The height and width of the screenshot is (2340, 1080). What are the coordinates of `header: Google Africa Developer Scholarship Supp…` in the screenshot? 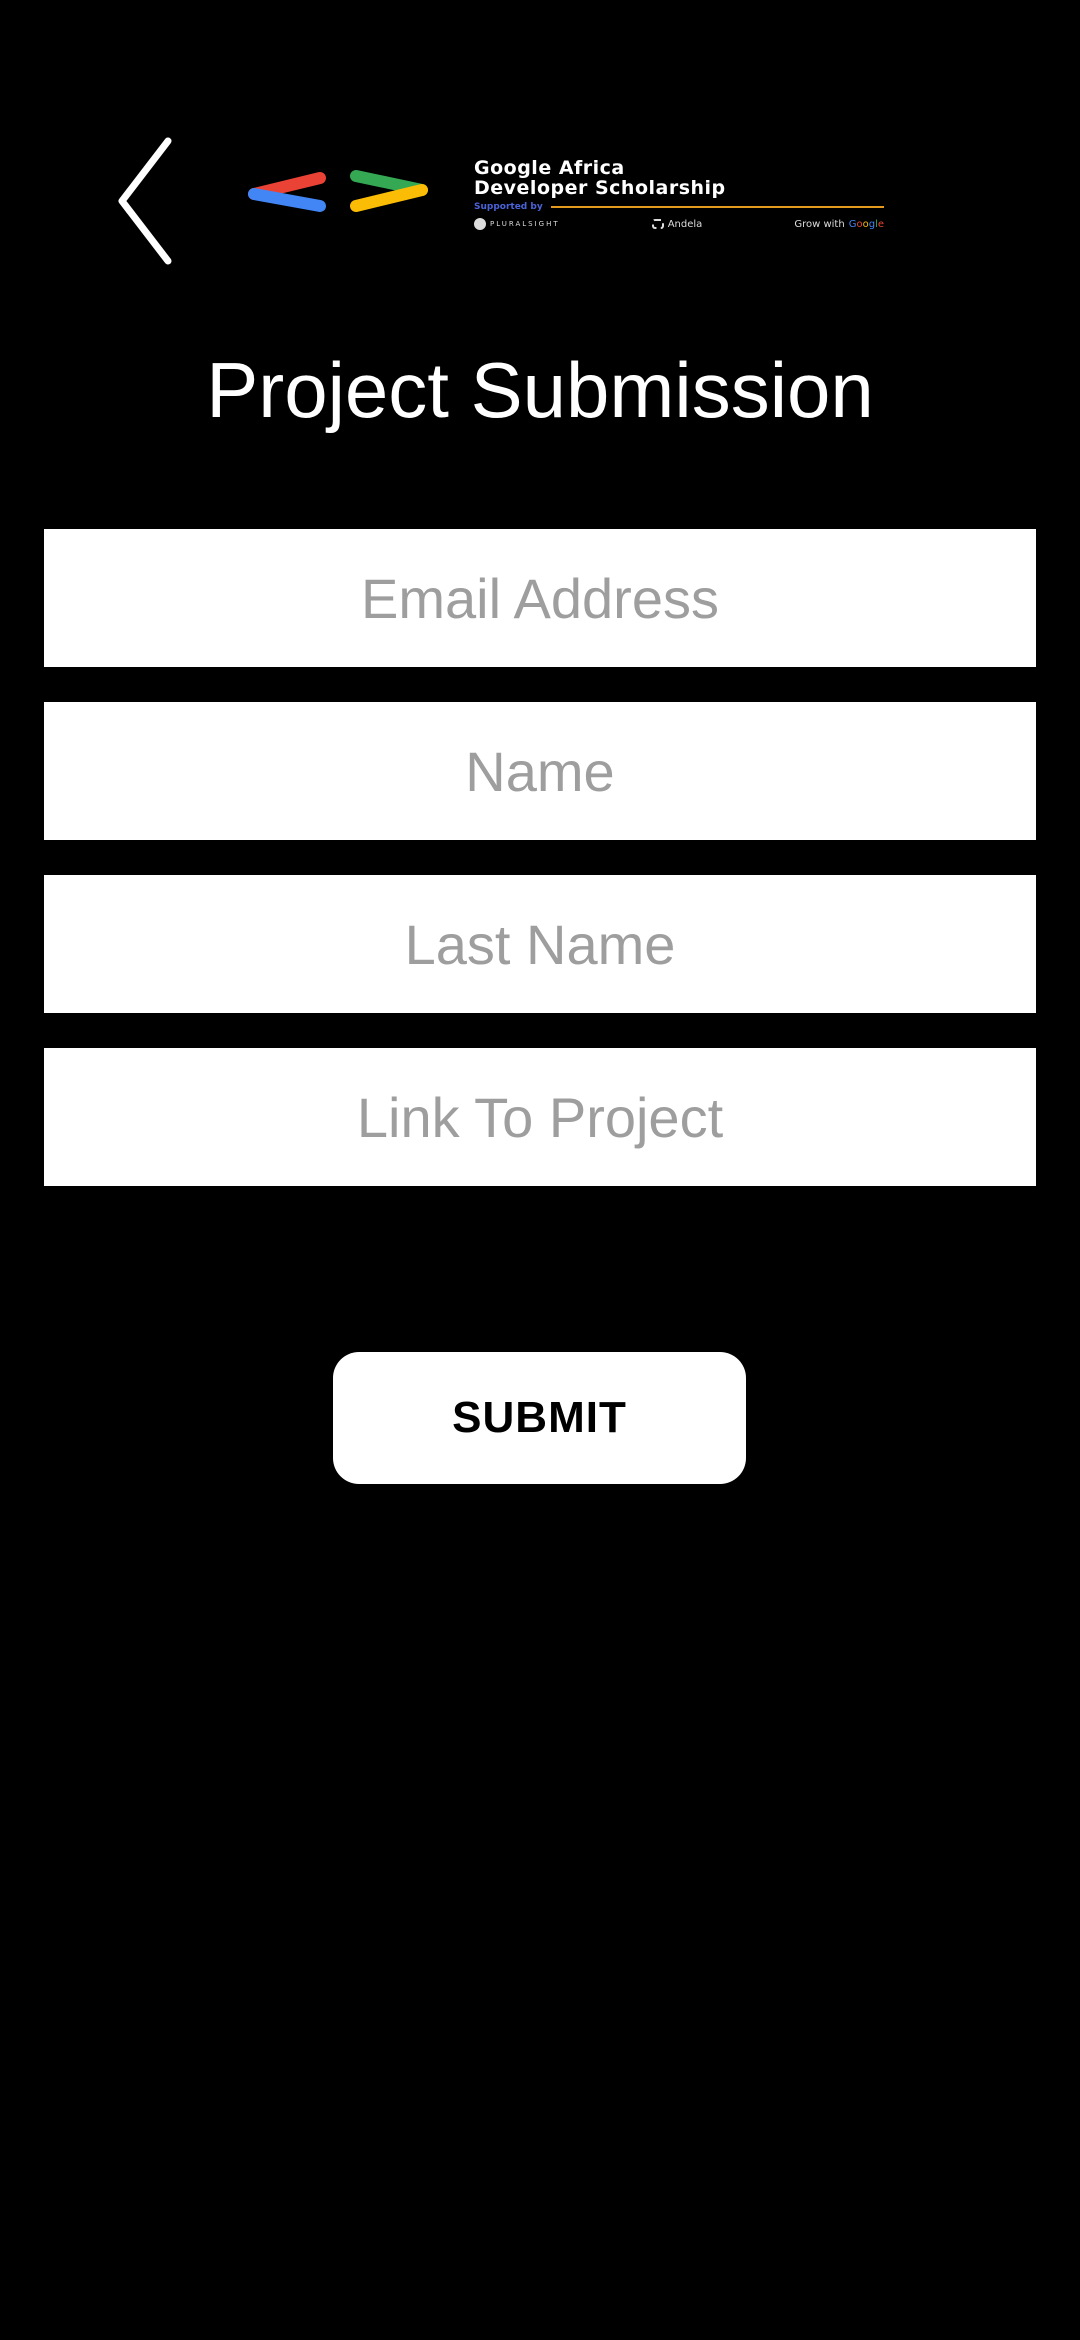 It's located at (540, 150).